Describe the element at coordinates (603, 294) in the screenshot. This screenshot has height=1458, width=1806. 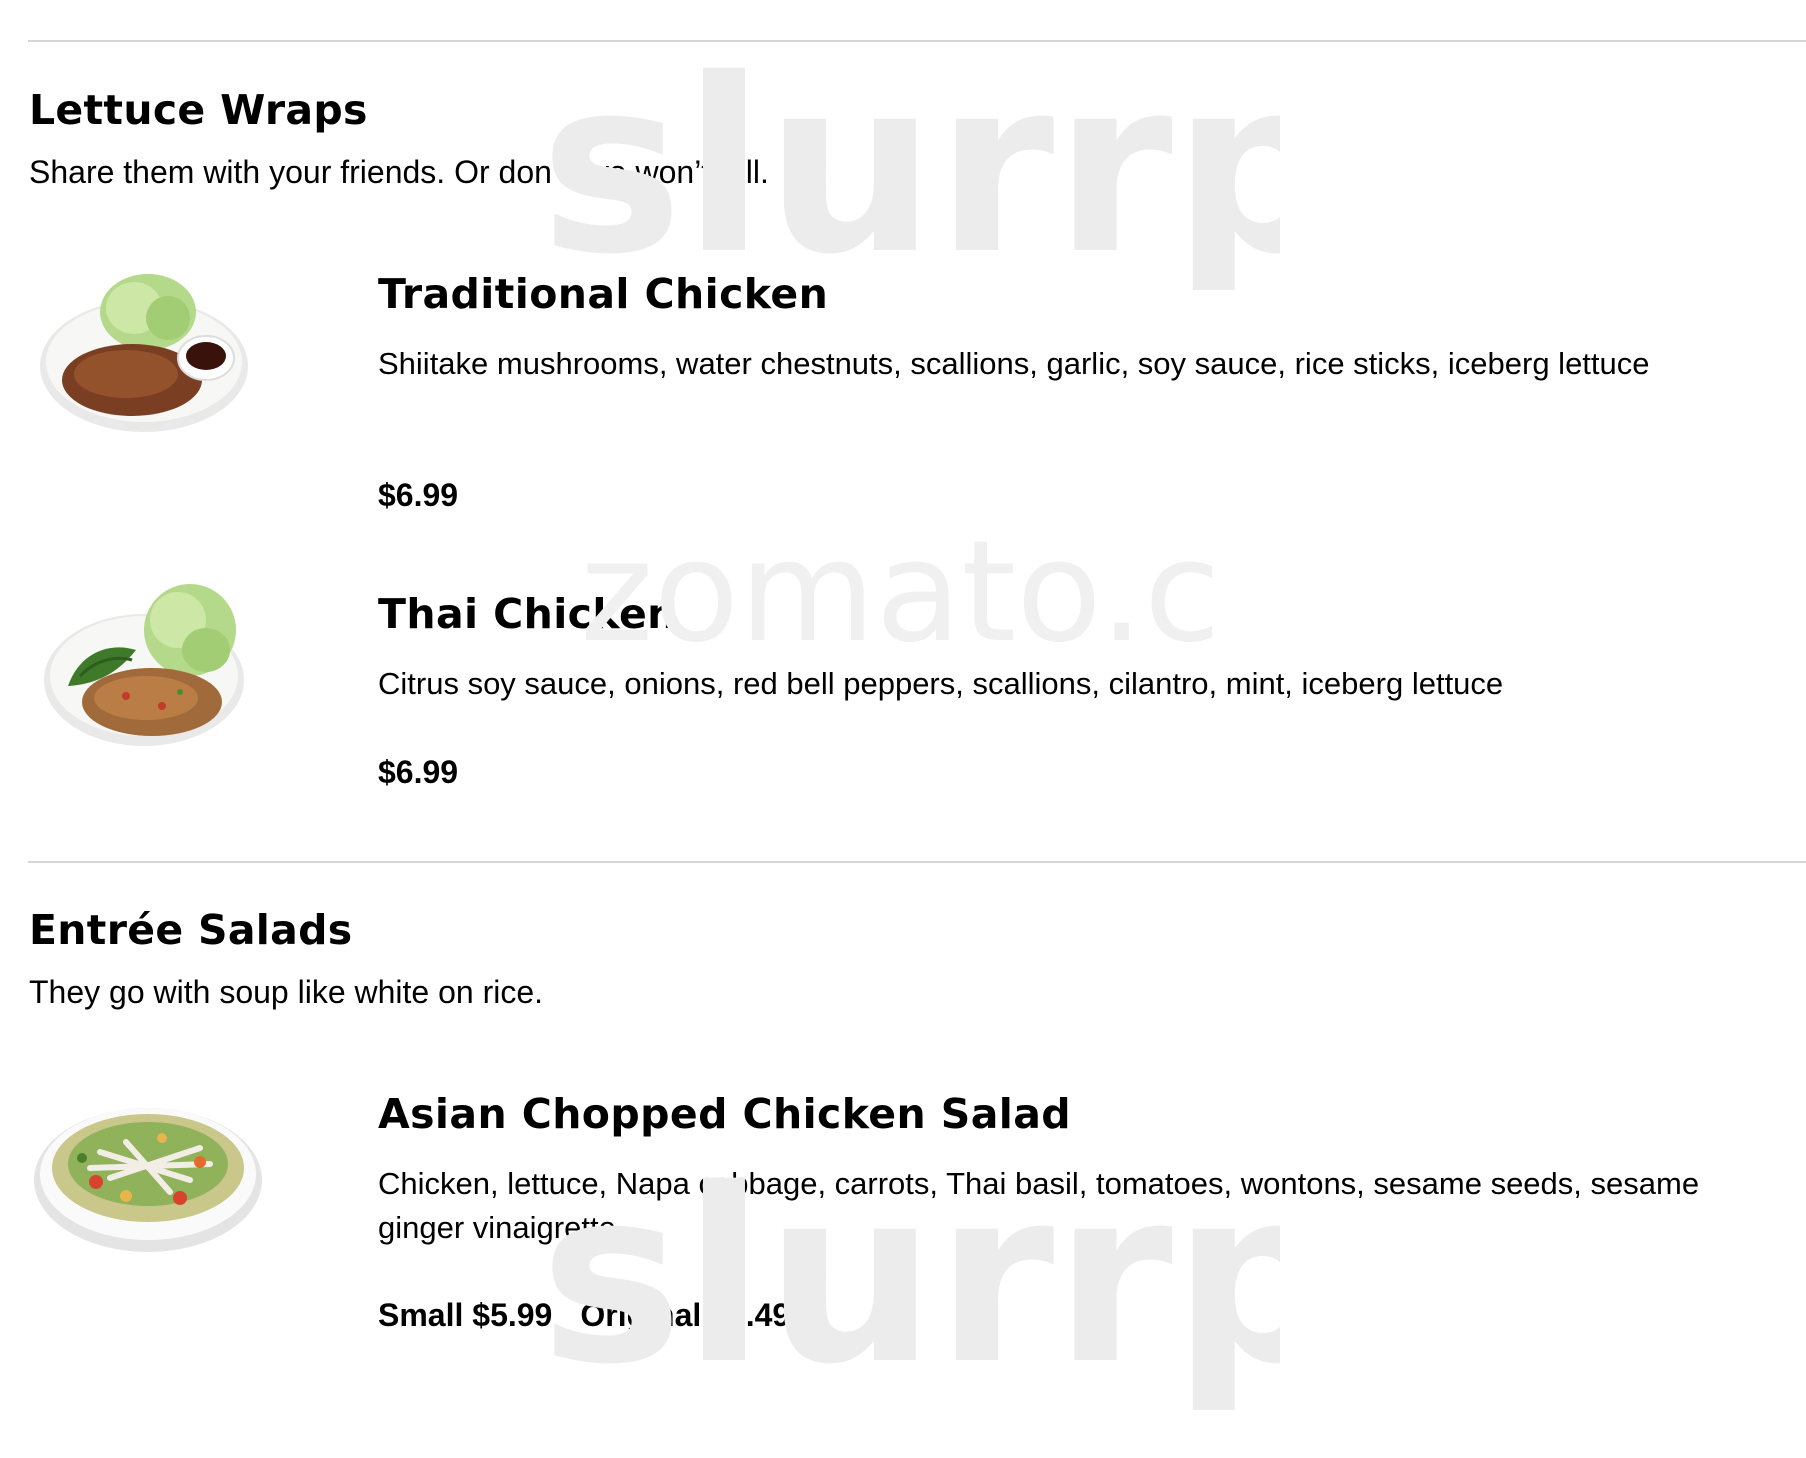
I see `item-name-traditional-chicken: Traditional Chicken` at that location.